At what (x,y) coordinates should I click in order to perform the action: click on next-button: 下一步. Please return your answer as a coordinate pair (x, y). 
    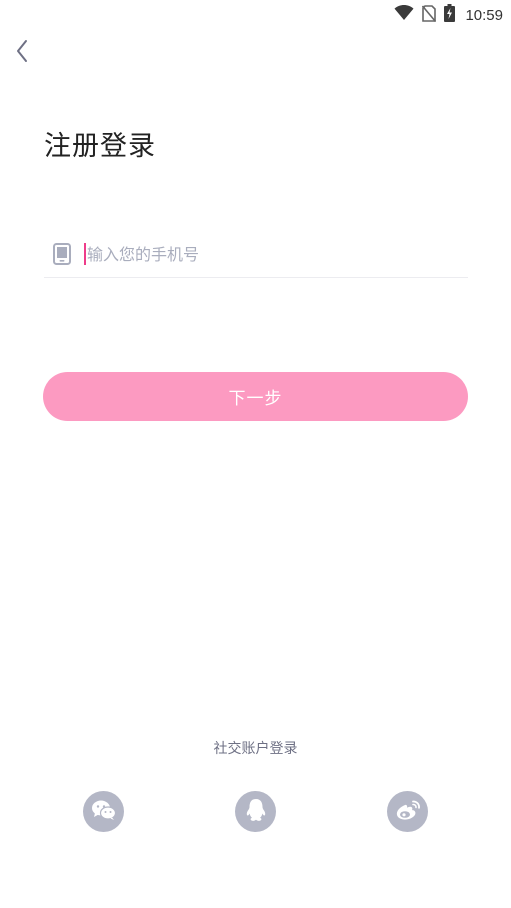
    Looking at the image, I should click on (255, 396).